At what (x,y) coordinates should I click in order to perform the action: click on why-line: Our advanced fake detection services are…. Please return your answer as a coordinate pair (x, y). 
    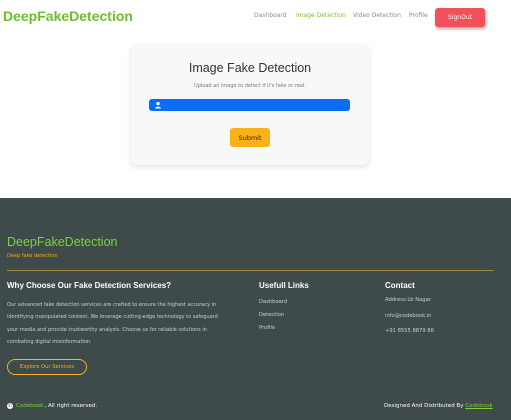
    Looking at the image, I should click on (112, 305).